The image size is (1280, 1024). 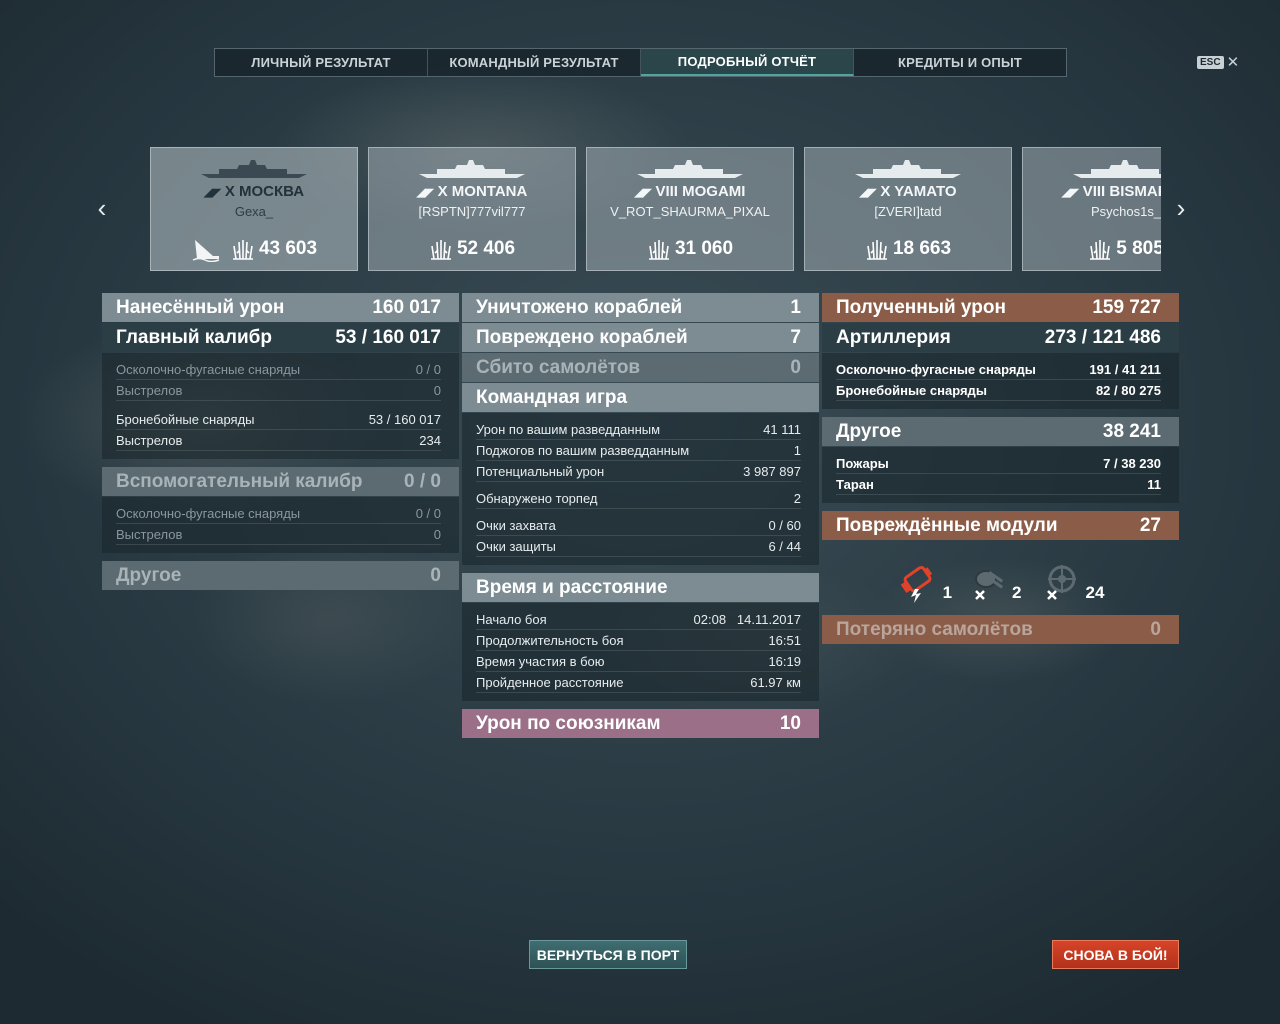 What do you see at coordinates (1115, 954) in the screenshot?
I see `battle-again-button: СНОВА В БОЙ!` at bounding box center [1115, 954].